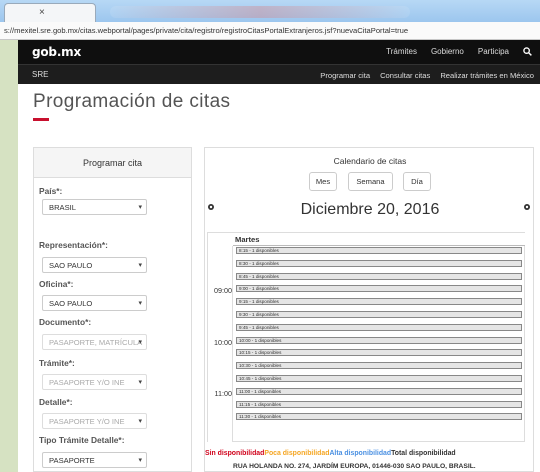 The height and width of the screenshot is (472, 540). I want to click on day-header: Martes, so click(379, 239).